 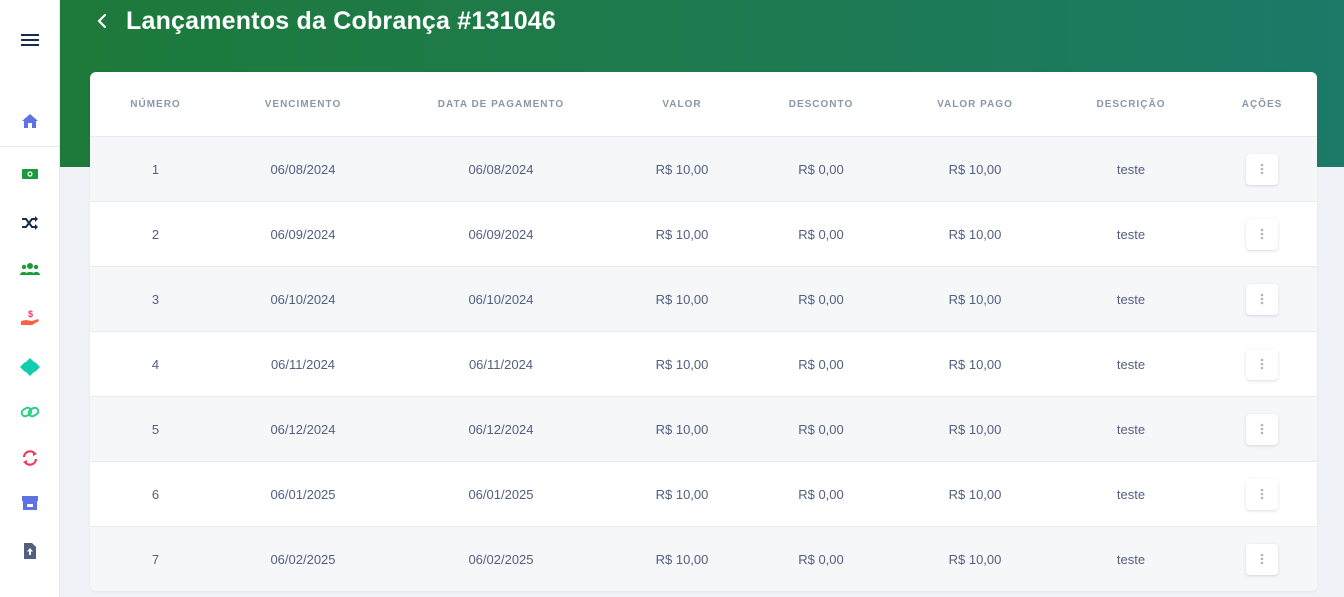 I want to click on cell-data-pagamento: 06/10/2024, so click(x=501, y=299).